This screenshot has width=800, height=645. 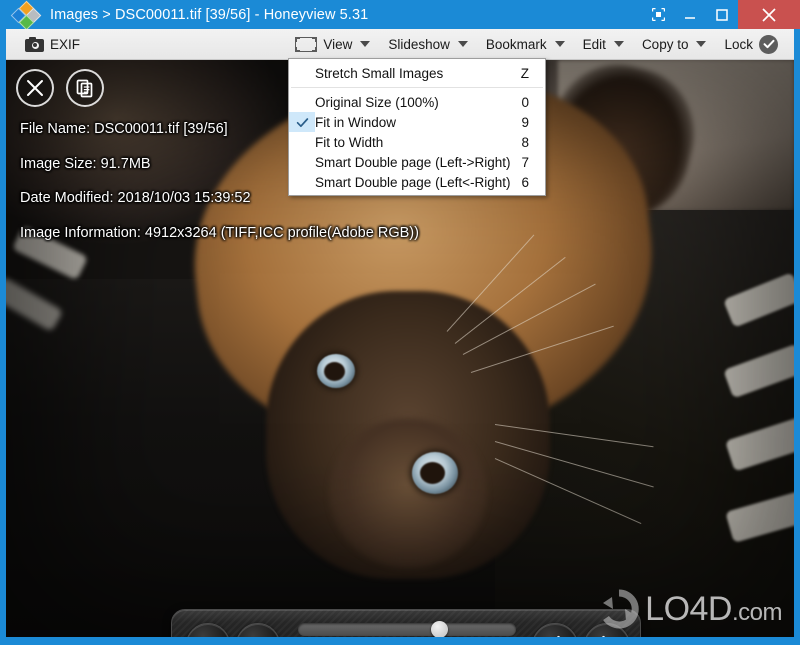 I want to click on menu-item-fit-in-window: Fit in Window 9, so click(x=417, y=122).